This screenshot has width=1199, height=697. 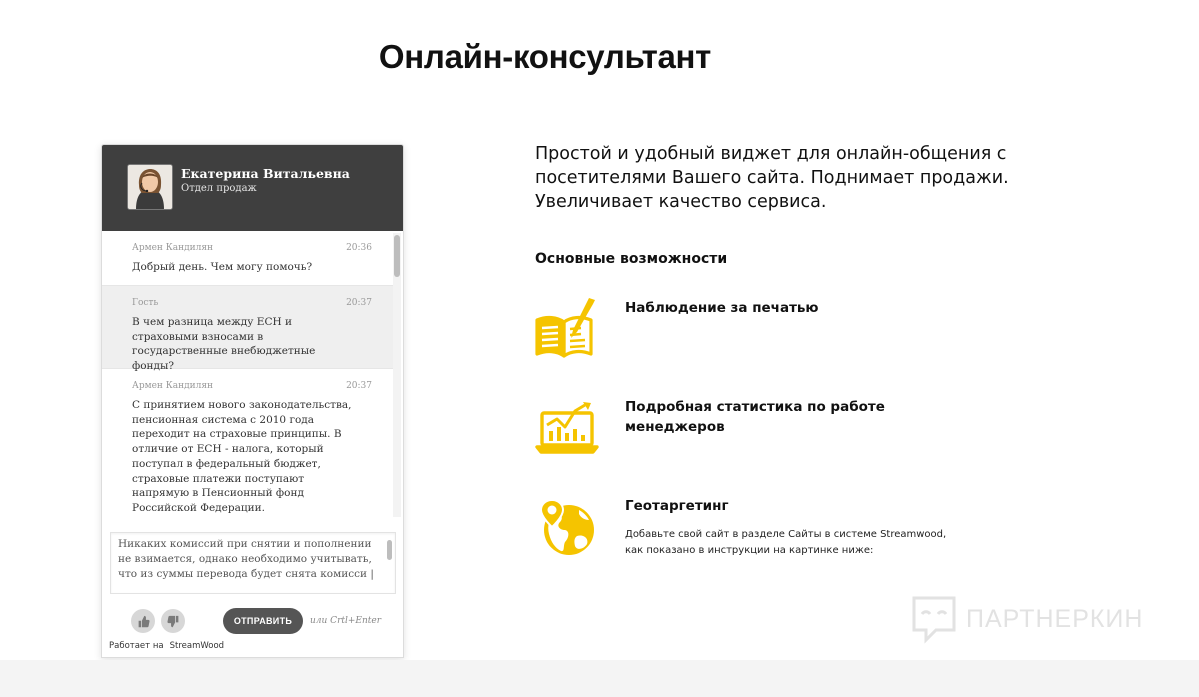 What do you see at coordinates (722, 308) in the screenshot?
I see `feature-title-typing: Наблюдение за печатью` at bounding box center [722, 308].